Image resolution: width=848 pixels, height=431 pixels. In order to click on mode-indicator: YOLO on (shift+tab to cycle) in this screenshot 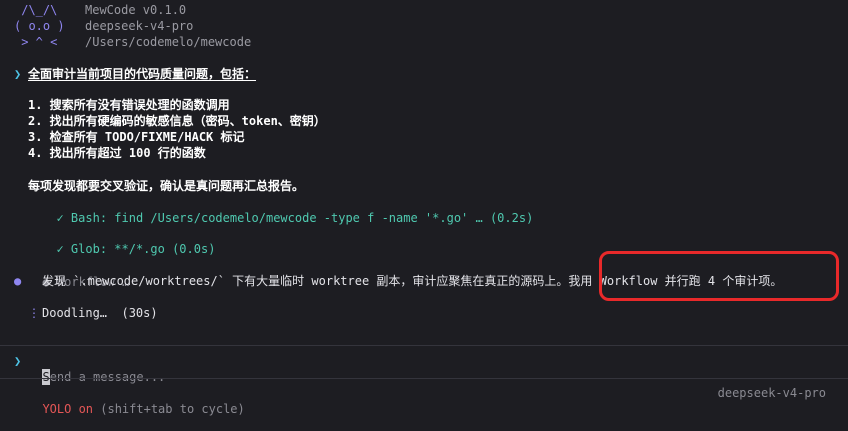, I will do `click(136, 401)`.